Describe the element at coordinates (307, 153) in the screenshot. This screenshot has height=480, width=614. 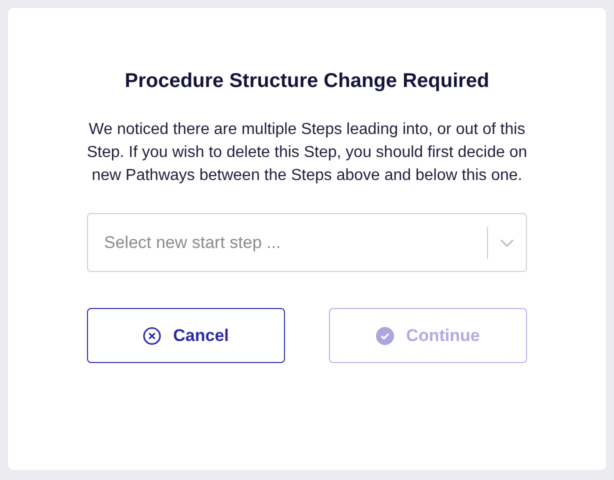
I see `dialog-message: We noticed there are multiple Steps leading into, or out of this Step. If you wish to delete this Step, you should first decide on new Pathways between the Steps above and below this one.` at that location.